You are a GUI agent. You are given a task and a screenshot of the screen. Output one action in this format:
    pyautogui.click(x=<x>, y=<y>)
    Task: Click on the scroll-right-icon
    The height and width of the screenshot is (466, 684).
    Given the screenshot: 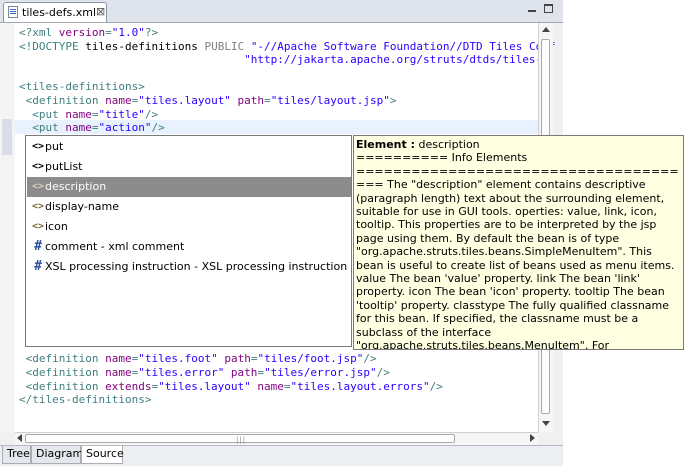 What is the action you would take?
    pyautogui.click(x=532, y=438)
    